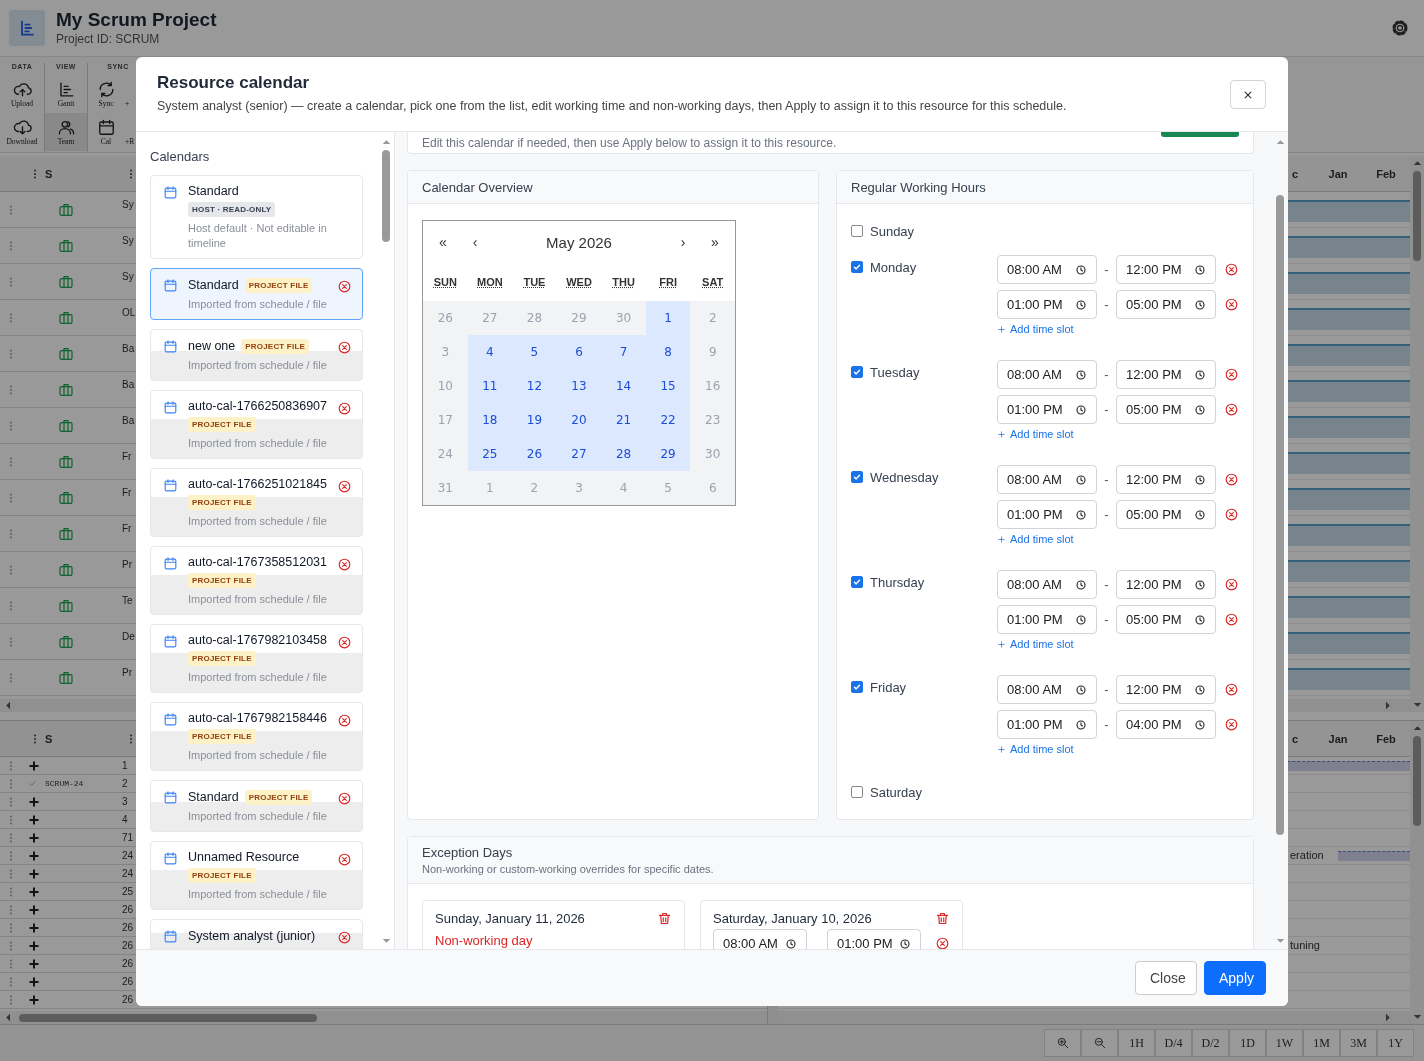 Image resolution: width=1424 pixels, height=1061 pixels. Describe the element at coordinates (1395, 1043) in the screenshot. I see `scale-button: 1Y` at that location.